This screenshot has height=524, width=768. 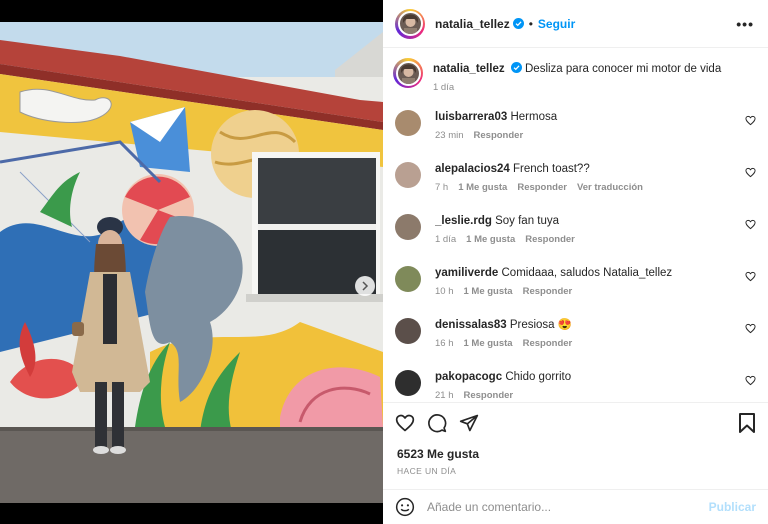 What do you see at coordinates (442, 187) in the screenshot?
I see `comment-time: 7 h` at bounding box center [442, 187].